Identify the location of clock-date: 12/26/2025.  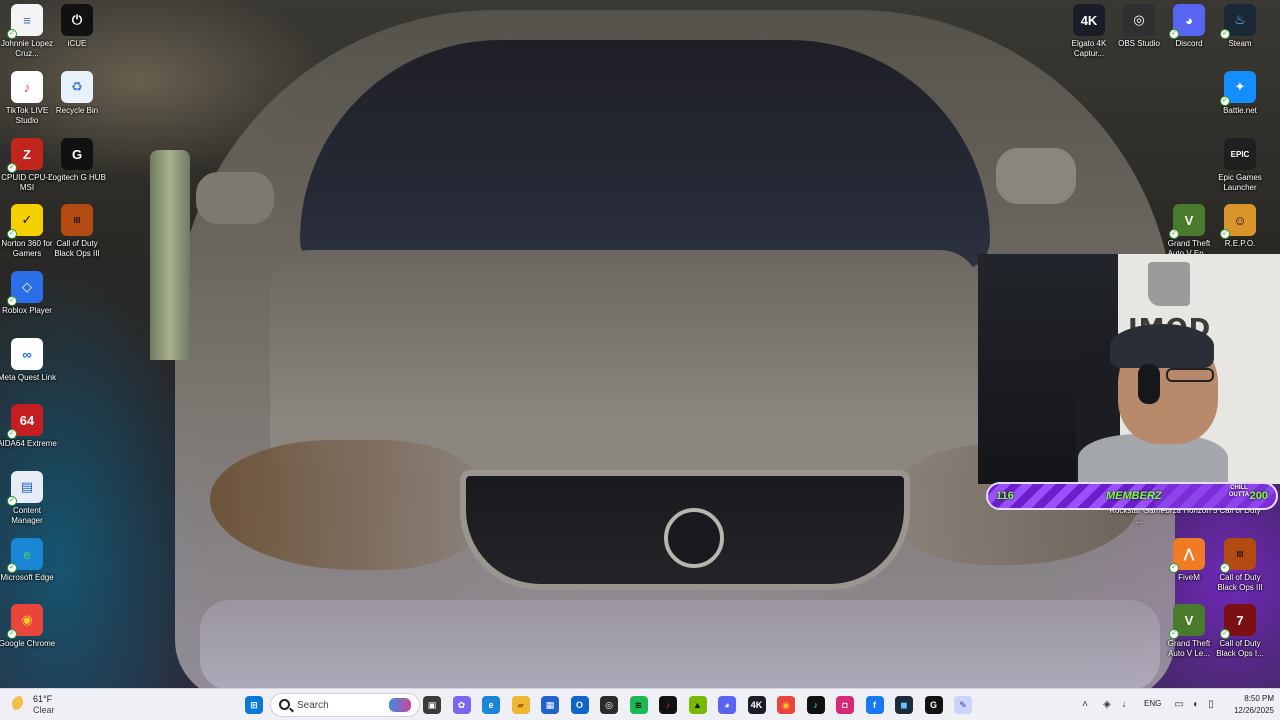
(1249, 710).